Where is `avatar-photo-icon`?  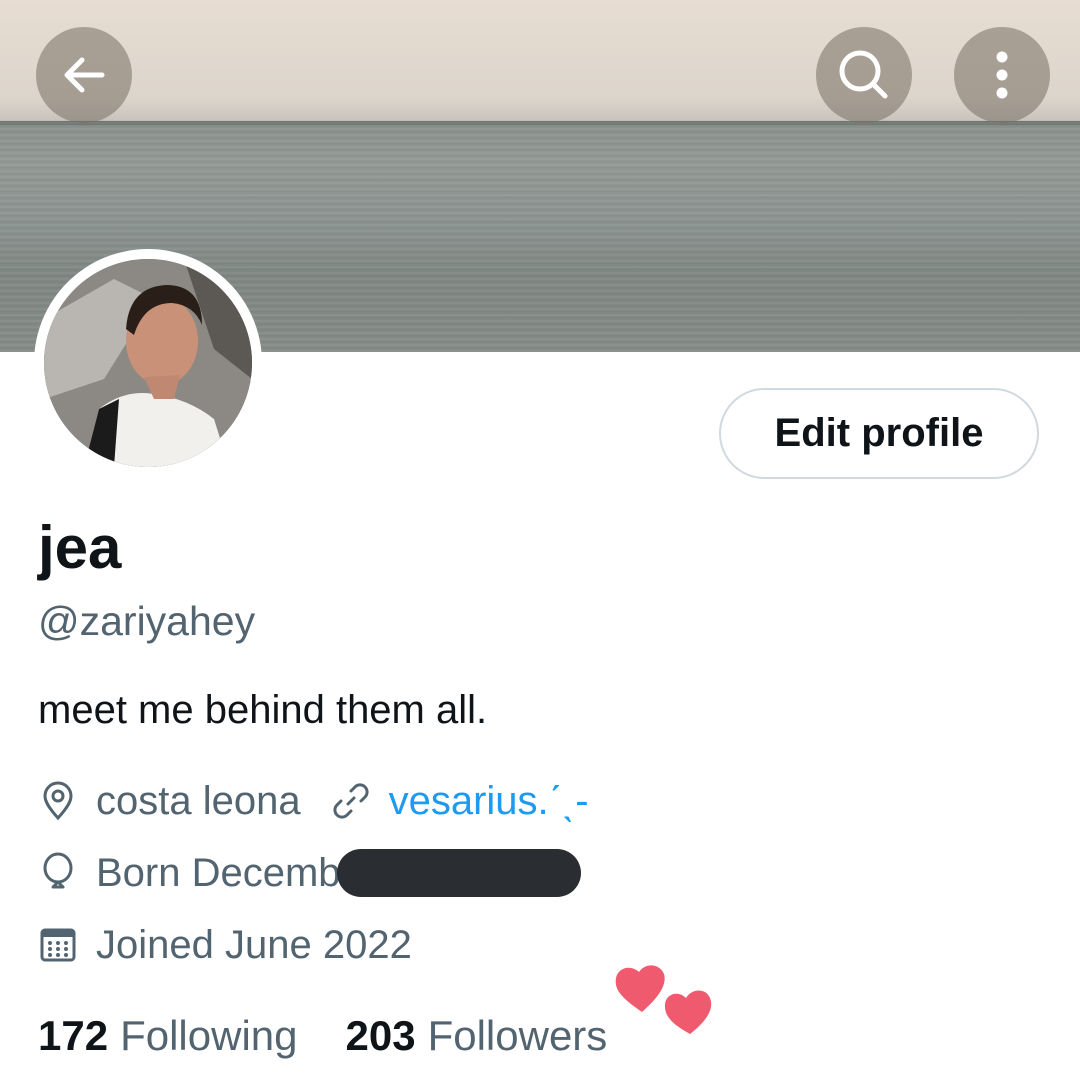
avatar-photo-icon is located at coordinates (148, 363).